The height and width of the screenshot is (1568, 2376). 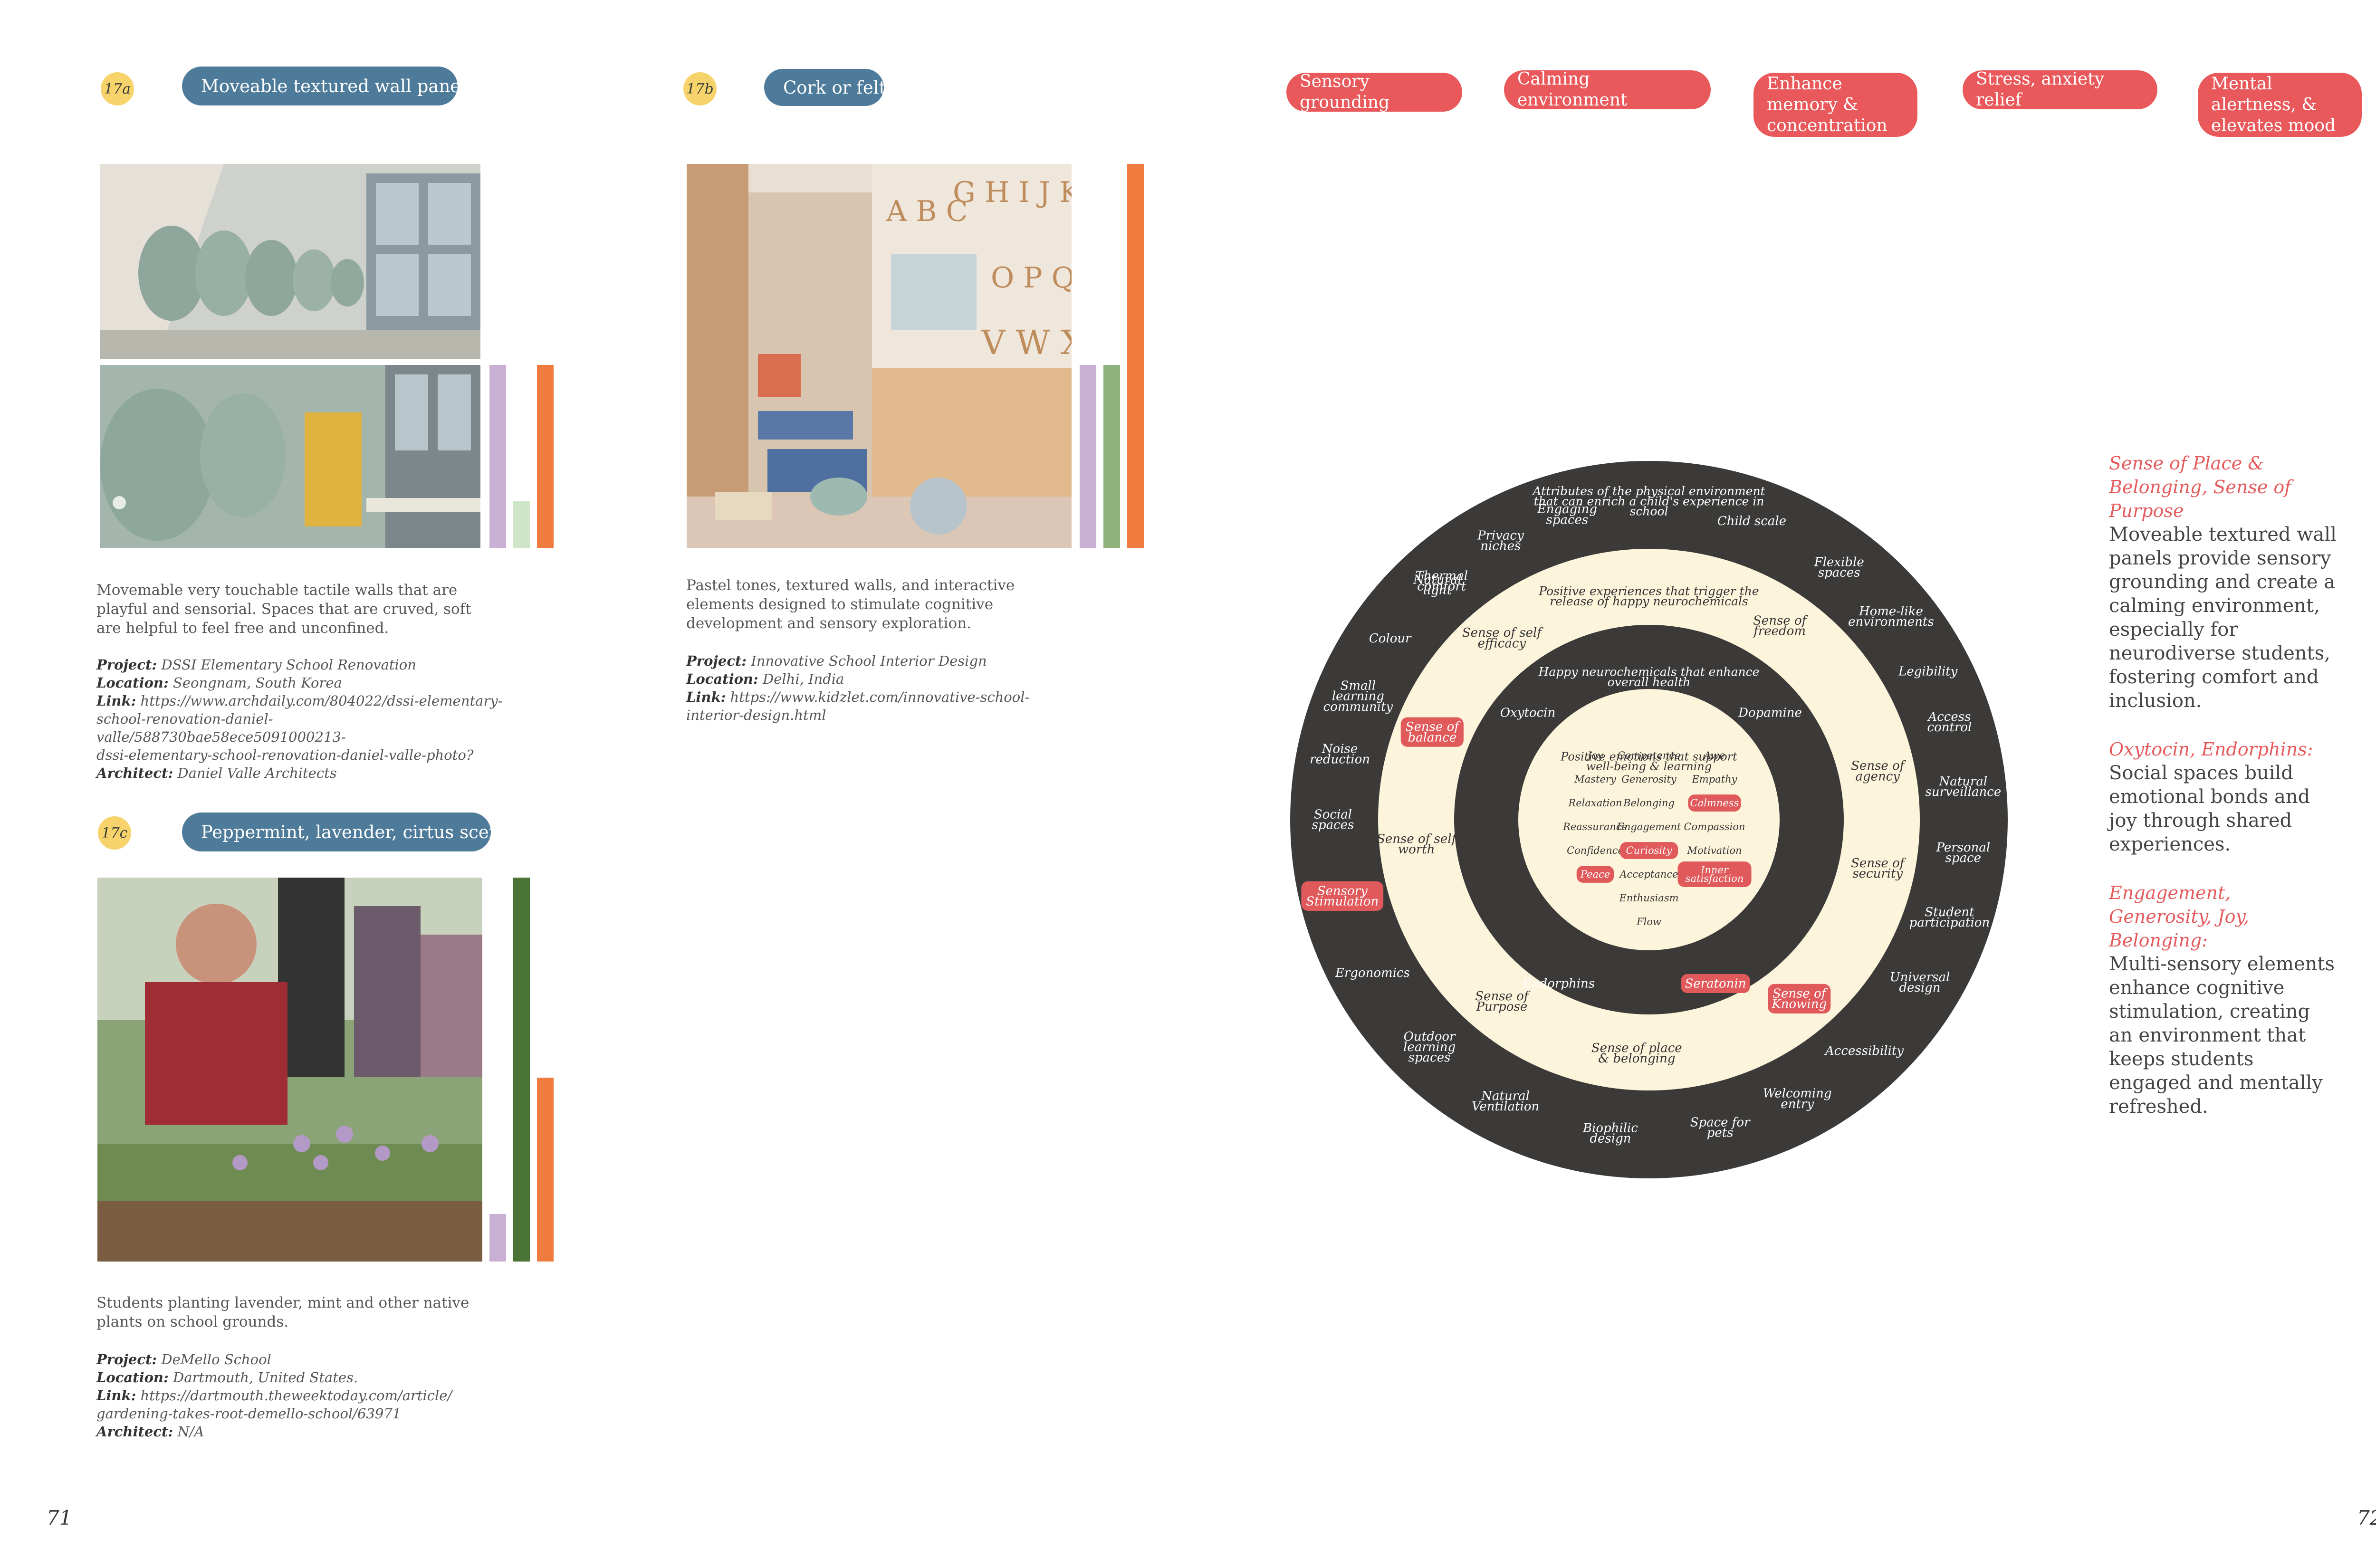 I want to click on svg-text: reduction, so click(x=1340, y=759).